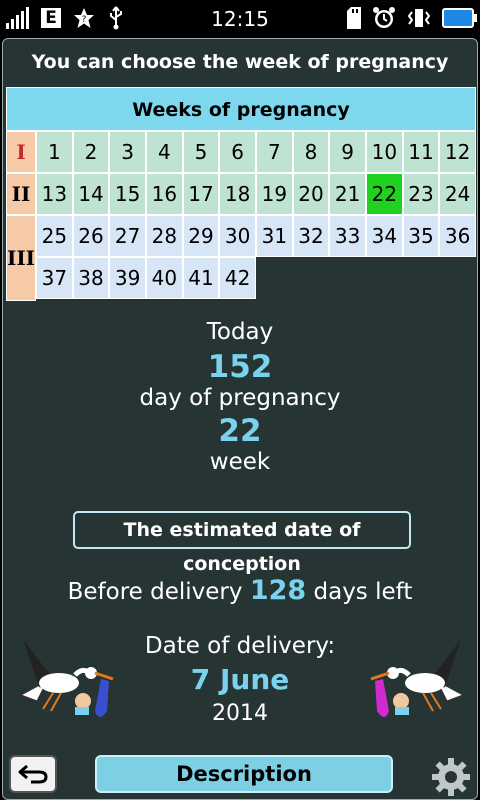  What do you see at coordinates (278, 590) in the screenshot?
I see `days-left-number: 128` at bounding box center [278, 590].